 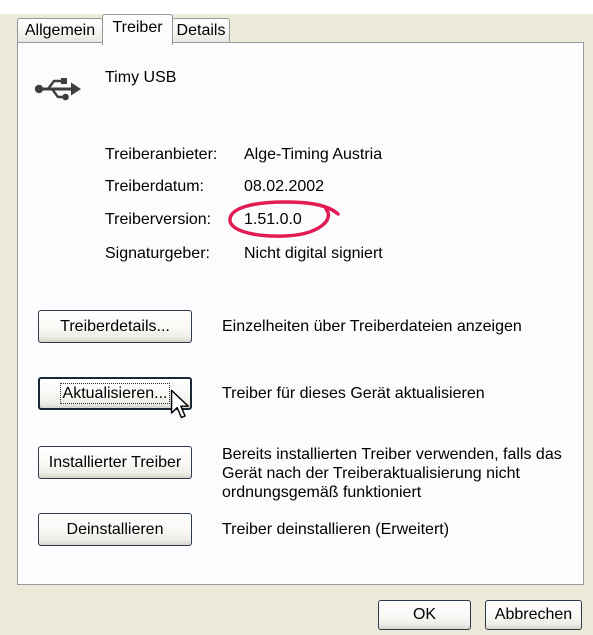 I want to click on cancel-button: Abbrechen, so click(x=533, y=615).